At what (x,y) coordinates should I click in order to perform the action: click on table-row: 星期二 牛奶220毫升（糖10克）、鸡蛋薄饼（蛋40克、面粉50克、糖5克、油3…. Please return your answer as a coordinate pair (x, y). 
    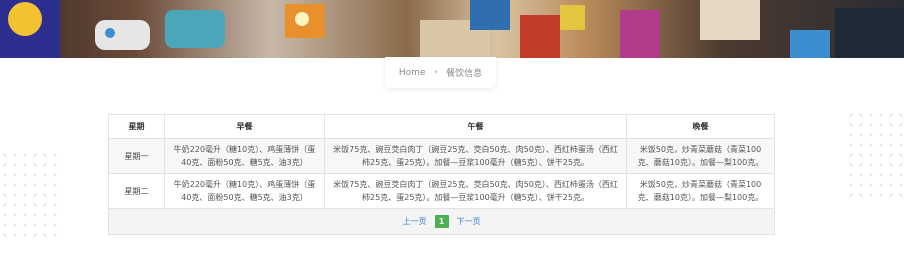
    Looking at the image, I should click on (441, 191).